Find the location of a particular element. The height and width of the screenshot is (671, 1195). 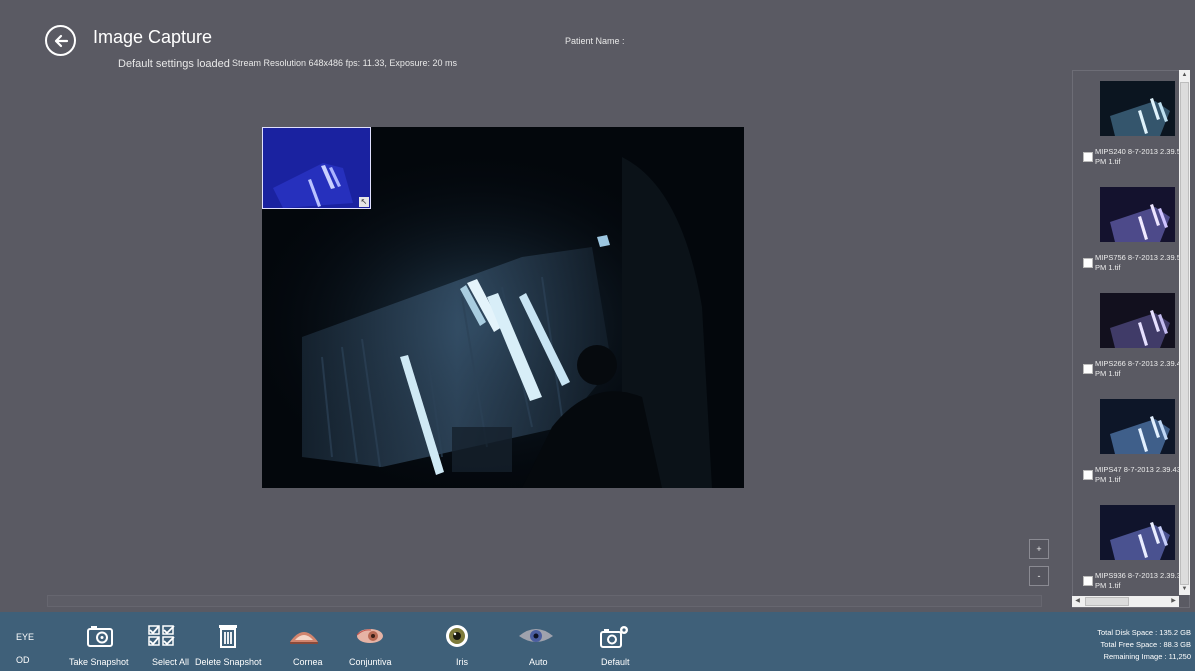

thumbnail-label: MIPS266 8-7-2013 2.39.47 PM 1.tif is located at coordinates (1140, 368).